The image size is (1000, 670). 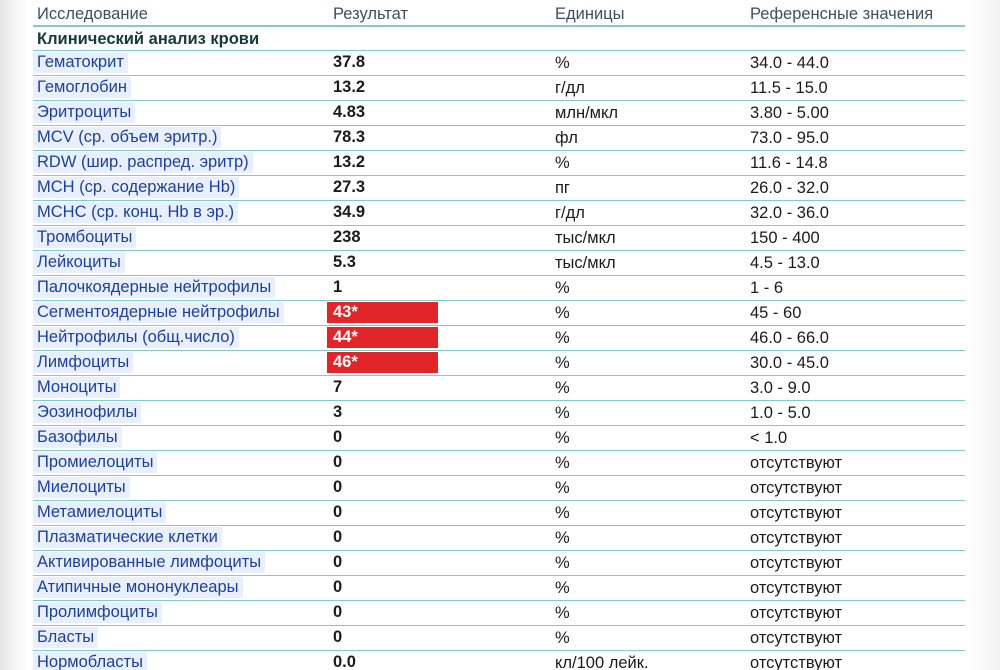 What do you see at coordinates (499, 660) in the screenshot?
I see `table-row: Нормобласты 0.0 кл/100 лейк. отсутствуют` at bounding box center [499, 660].